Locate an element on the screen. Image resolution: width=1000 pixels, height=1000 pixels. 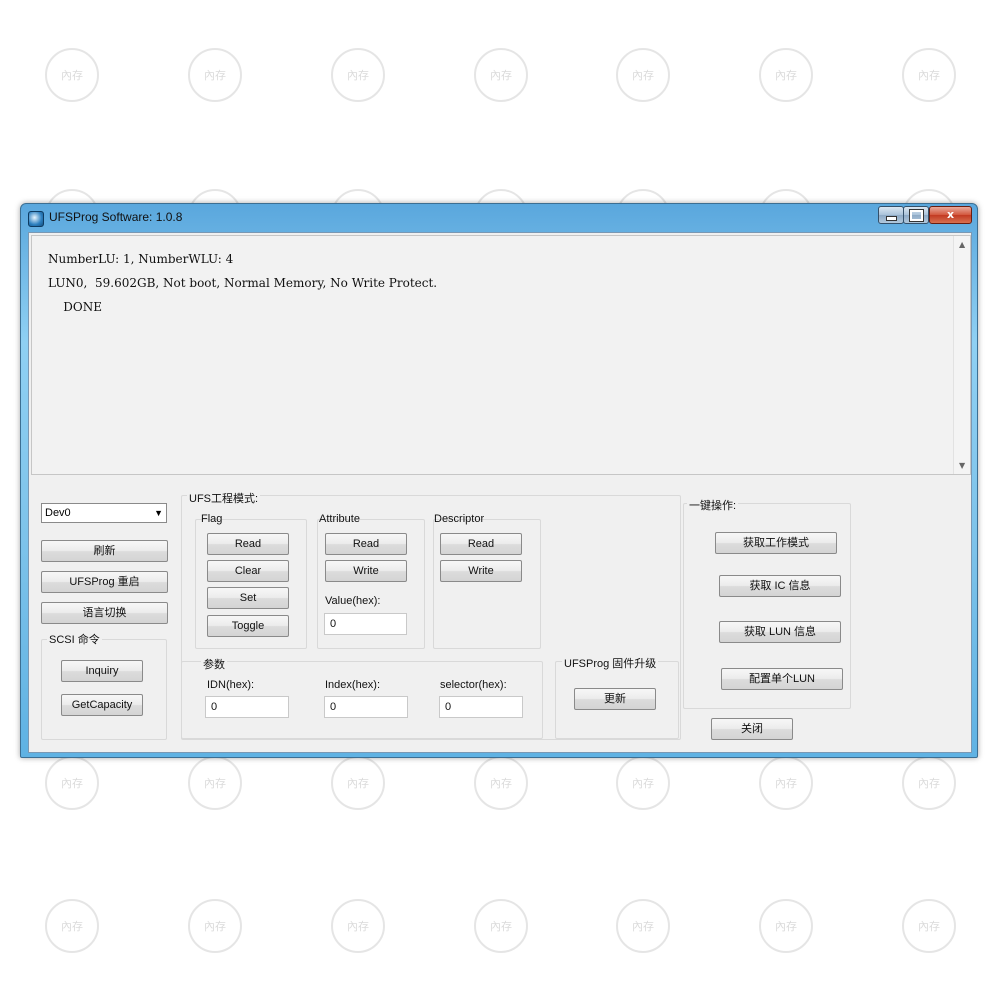
value-hex-label: Value(hex): is located at coordinates (353, 601).